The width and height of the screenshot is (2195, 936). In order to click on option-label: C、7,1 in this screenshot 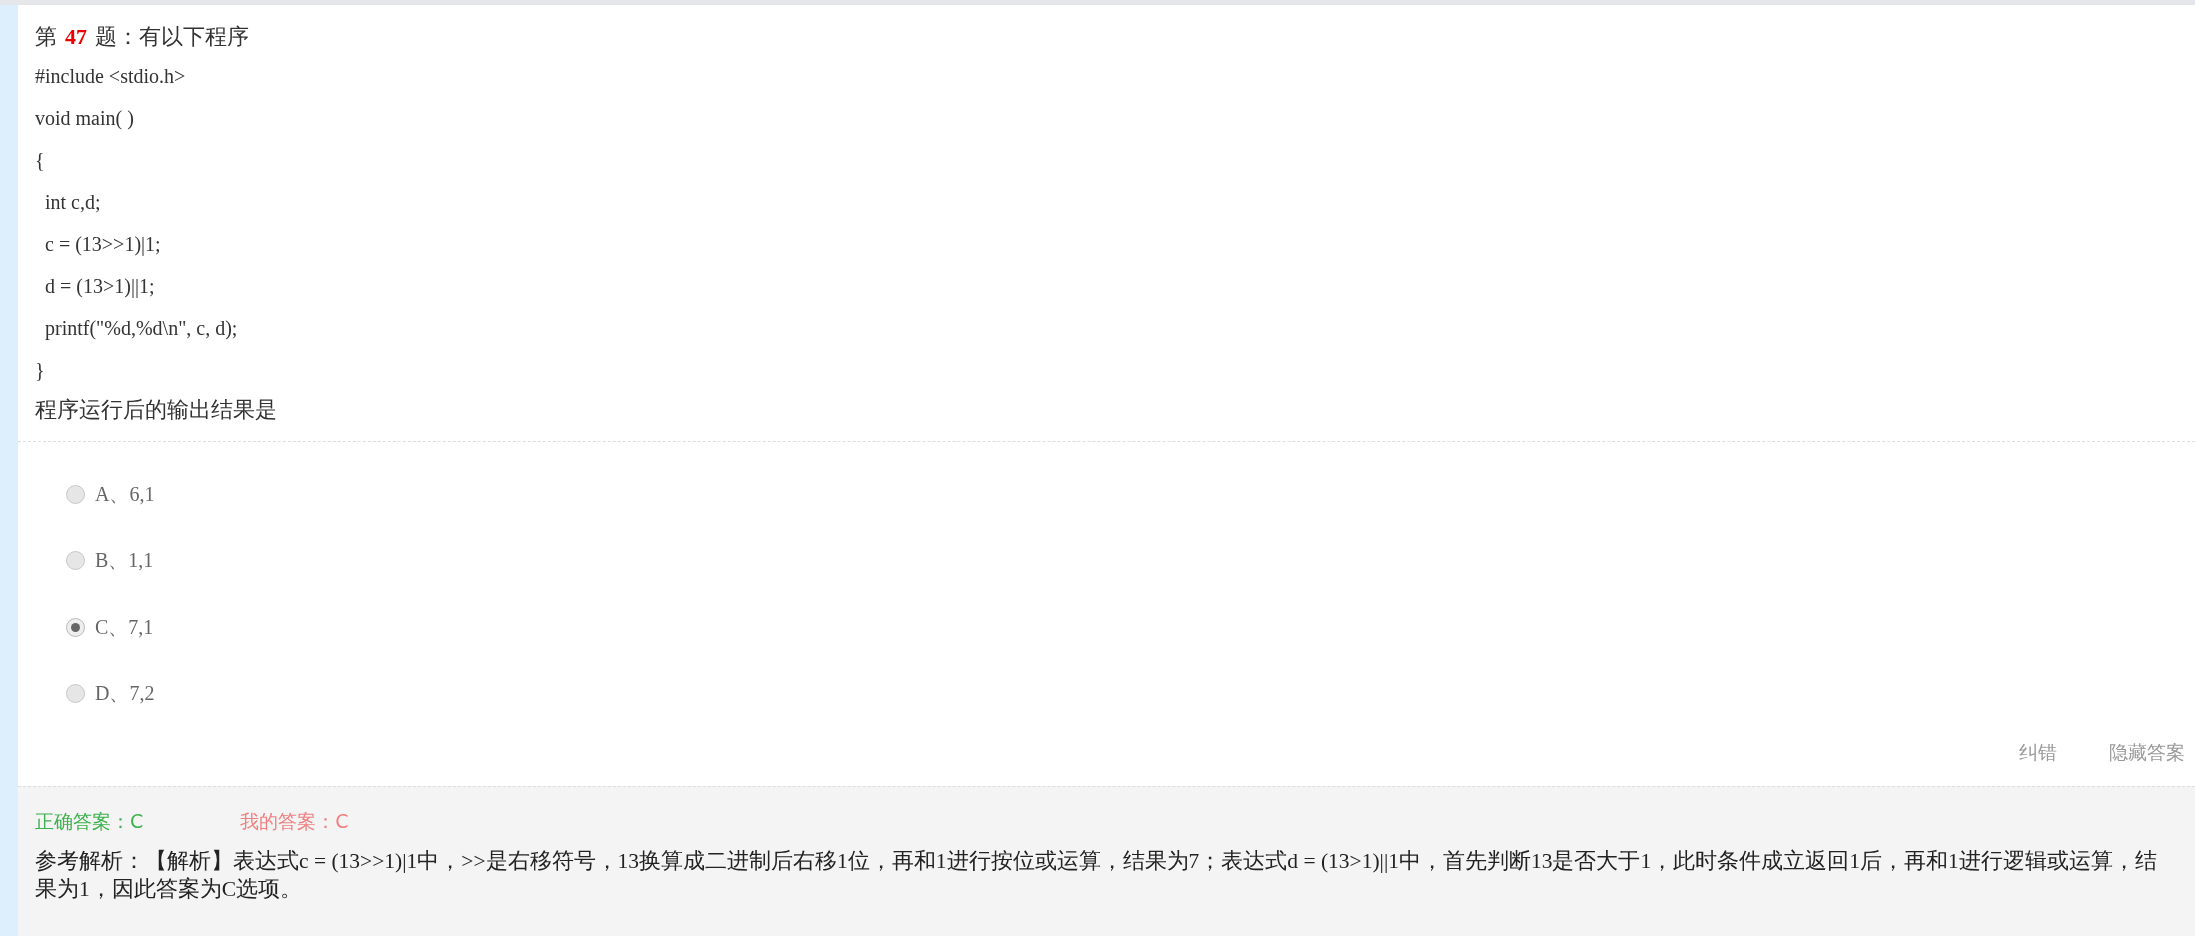, I will do `click(124, 627)`.